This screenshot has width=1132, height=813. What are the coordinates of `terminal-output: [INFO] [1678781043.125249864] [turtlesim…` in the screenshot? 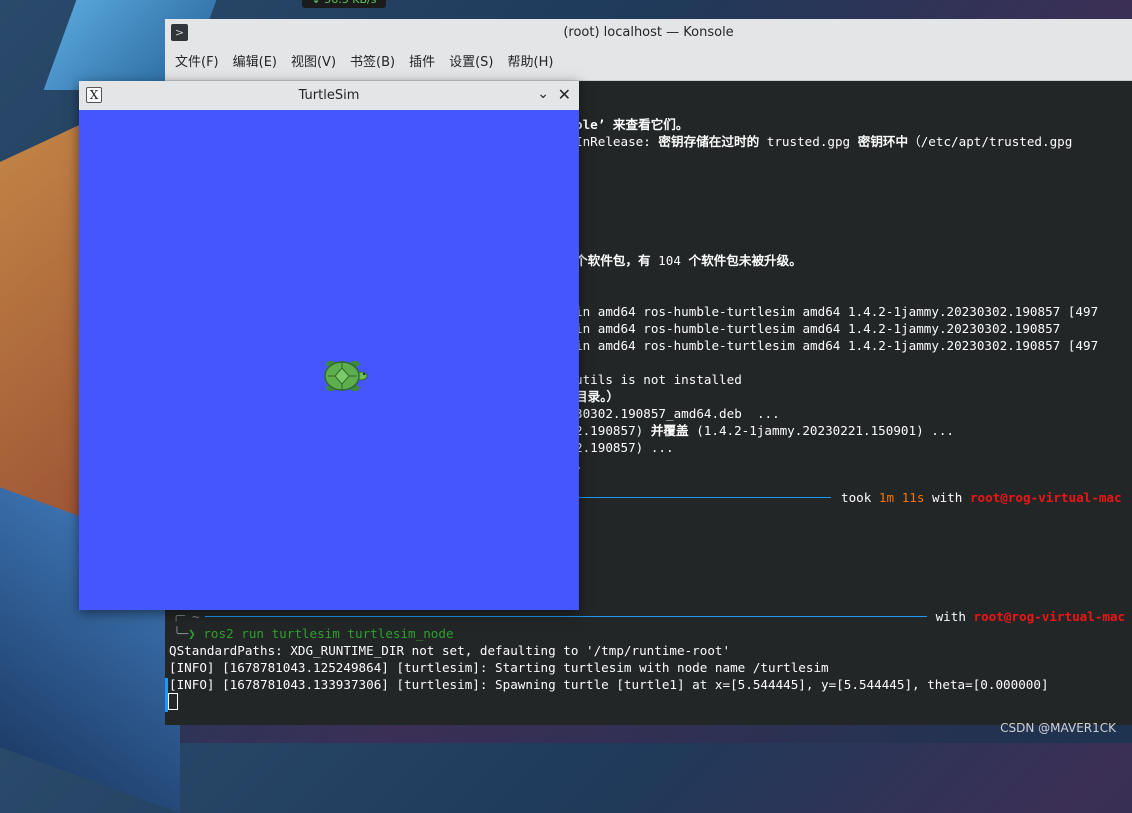 It's located at (499, 667).